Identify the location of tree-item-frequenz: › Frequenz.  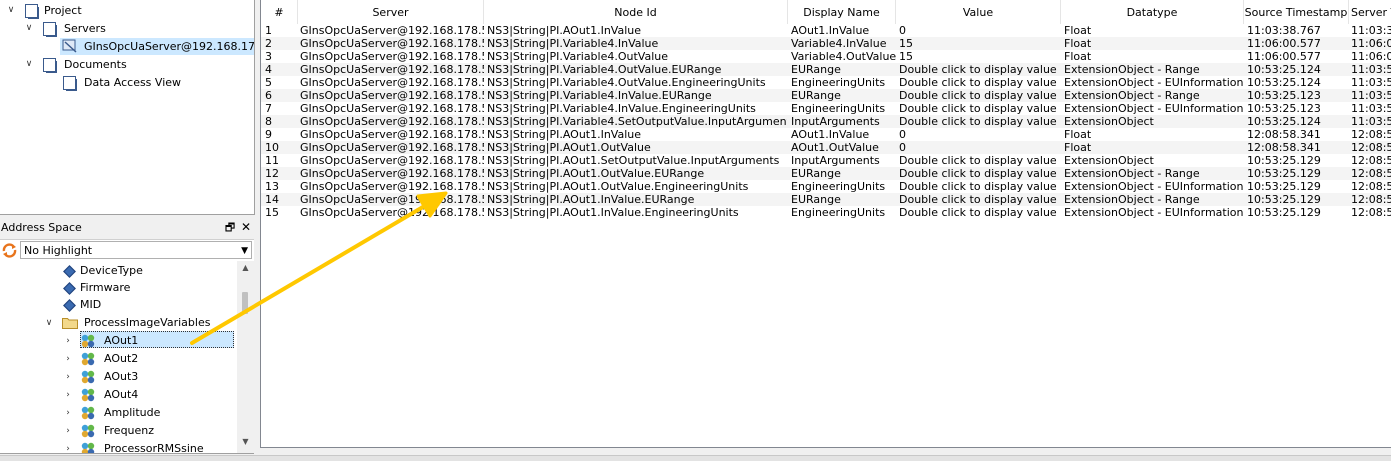
(118, 431).